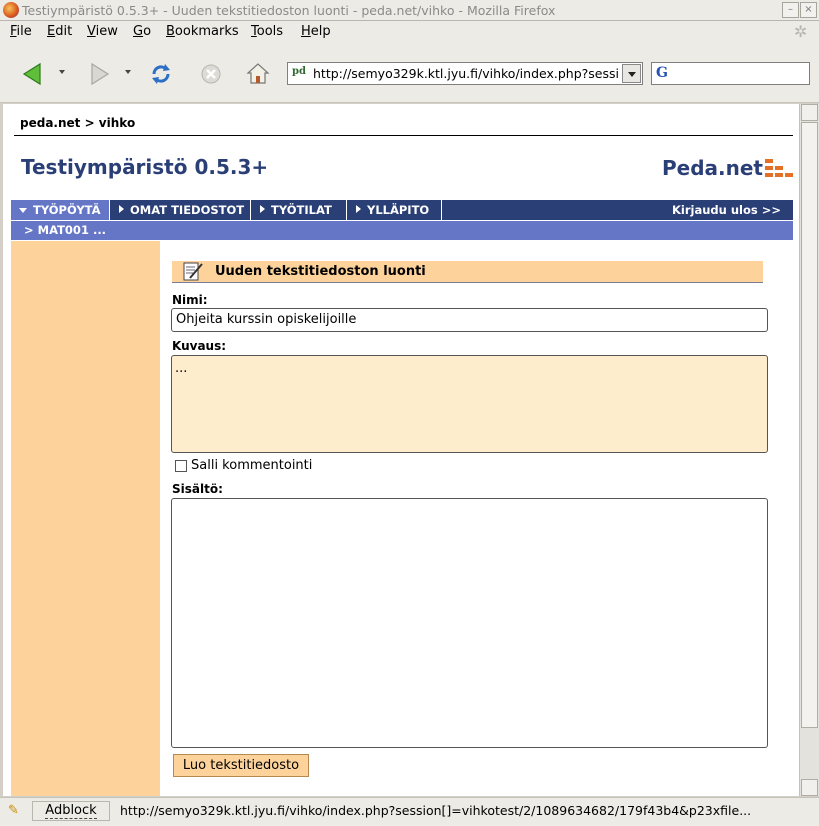  What do you see at coordinates (809, 787) in the screenshot?
I see `scroll-down-button` at bounding box center [809, 787].